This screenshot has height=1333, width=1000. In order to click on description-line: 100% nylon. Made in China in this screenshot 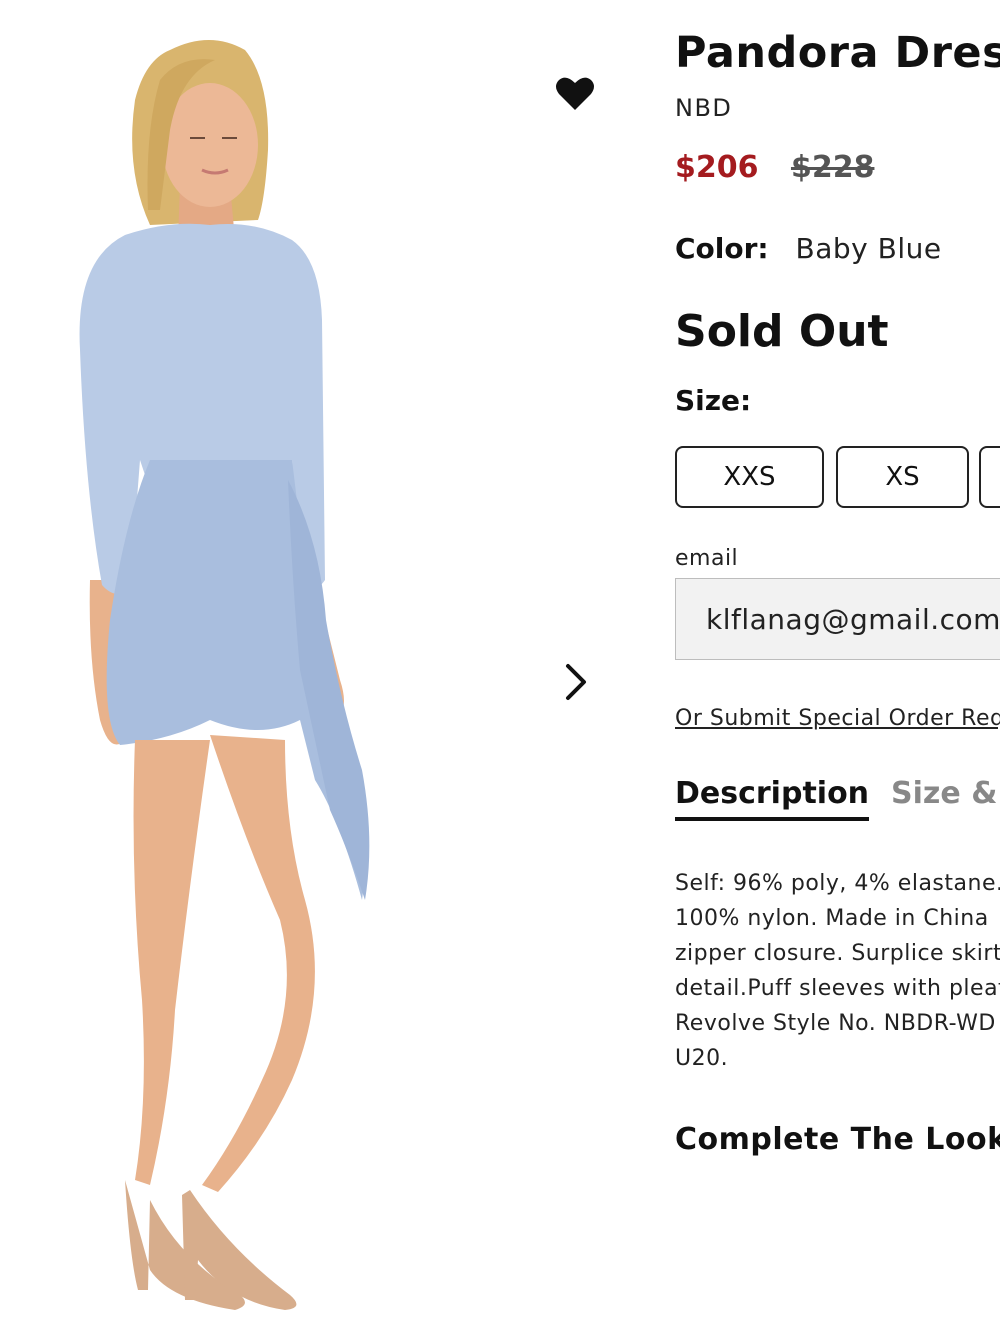, I will do `click(832, 918)`.